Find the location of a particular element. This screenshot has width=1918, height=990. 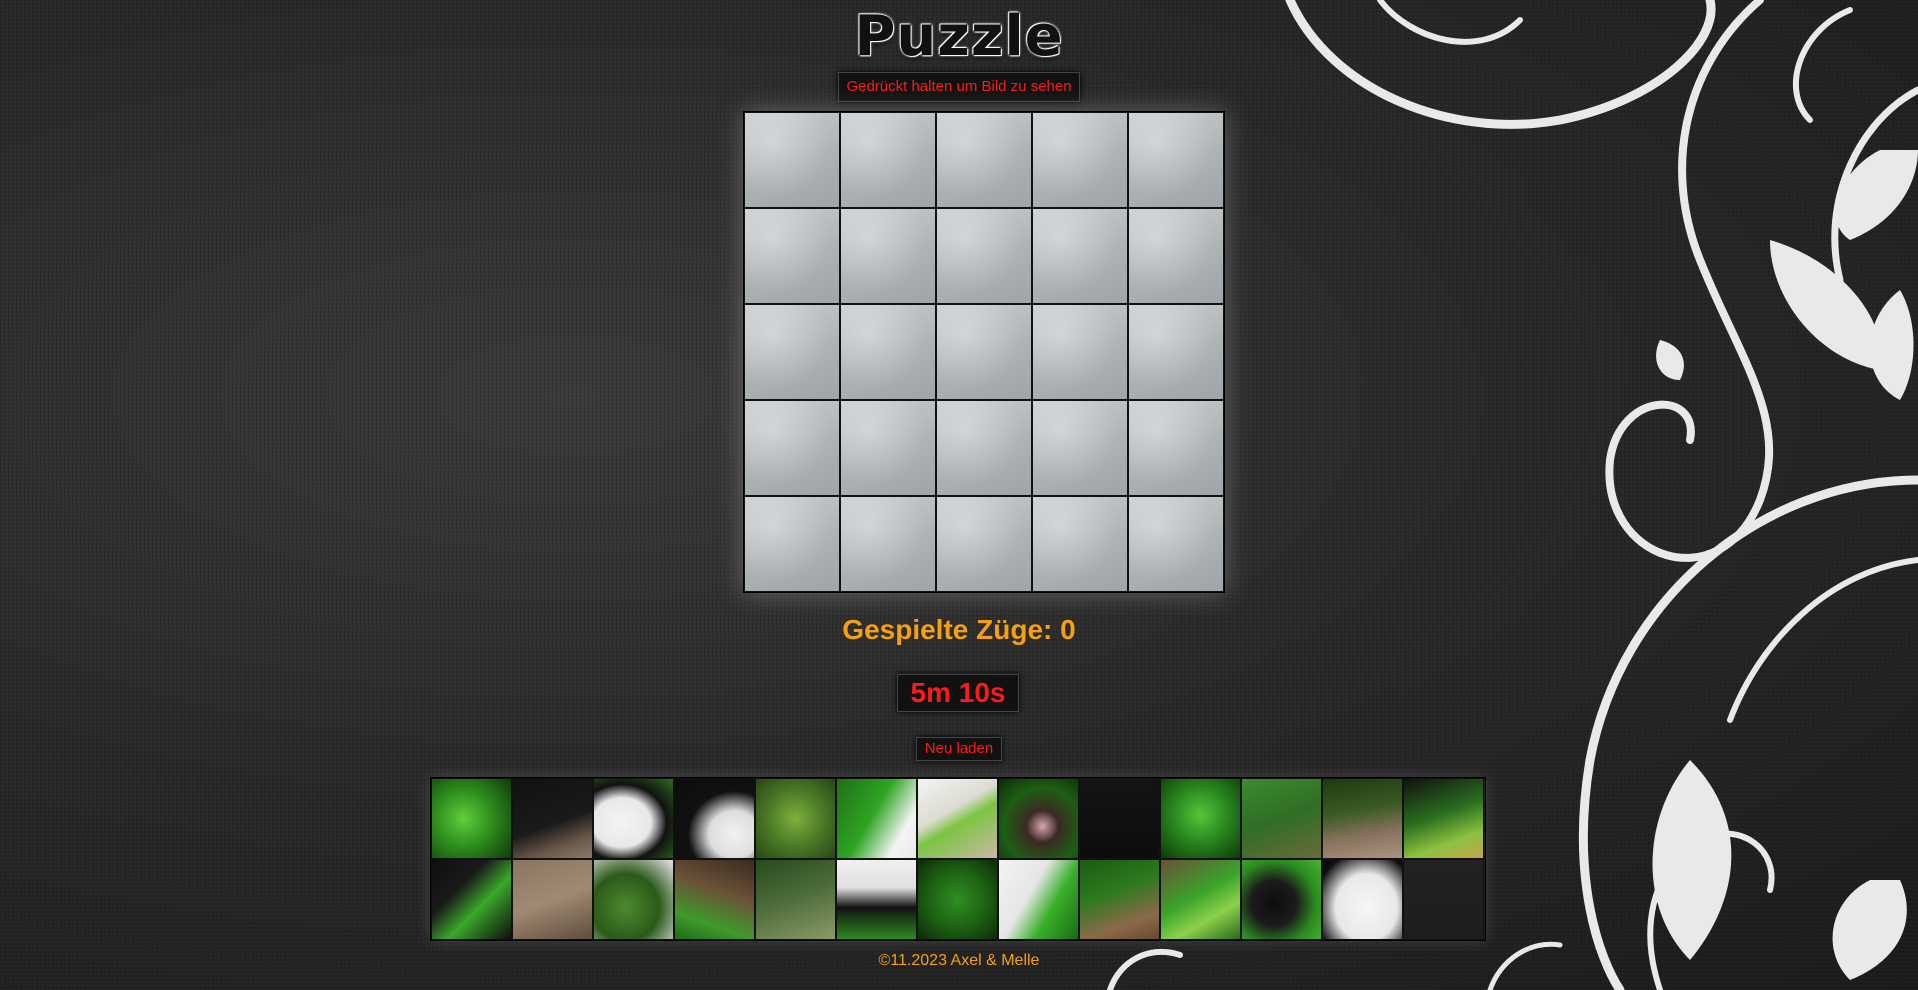

moves-counter: Gespielte Züge: 0 is located at coordinates (959, 629).